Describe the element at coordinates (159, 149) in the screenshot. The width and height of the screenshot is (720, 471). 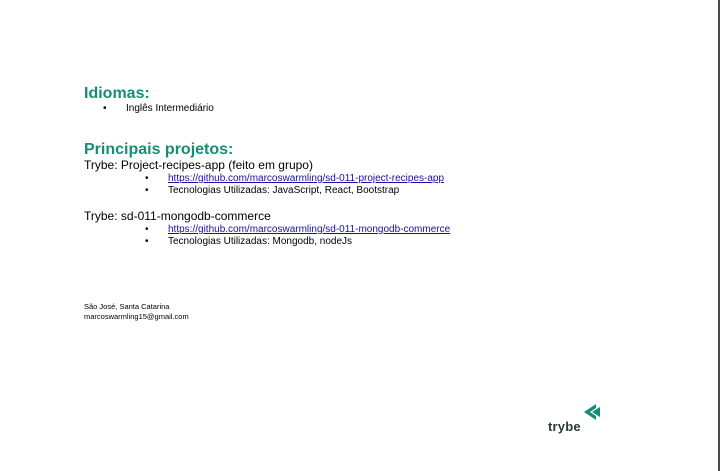
I see `projects-heading: Principais projetos:` at that location.